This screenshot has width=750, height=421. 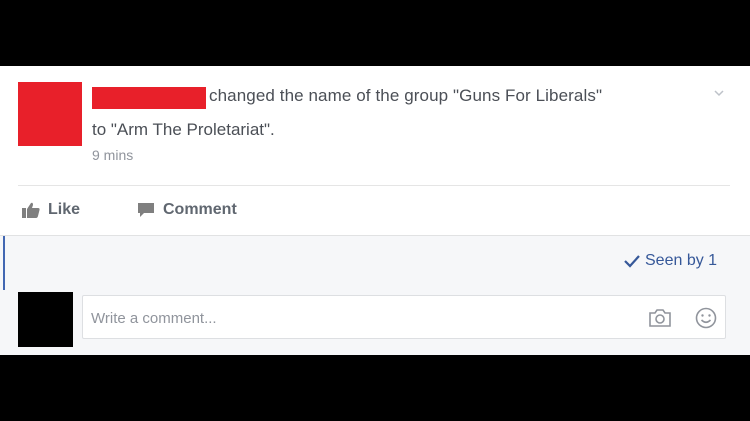 What do you see at coordinates (183, 129) in the screenshot?
I see `story-text-line2: to "Arm The Proletariat".` at bounding box center [183, 129].